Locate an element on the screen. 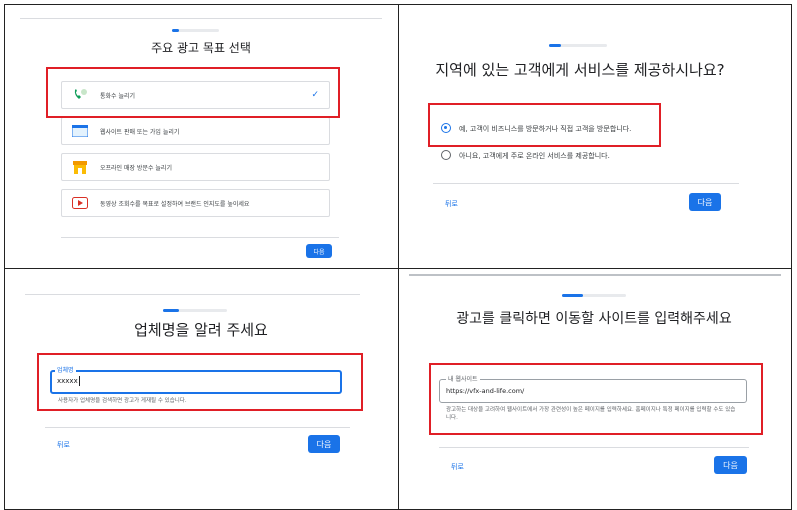 This screenshot has height=510, width=797. website-icon is located at coordinates (80, 131).